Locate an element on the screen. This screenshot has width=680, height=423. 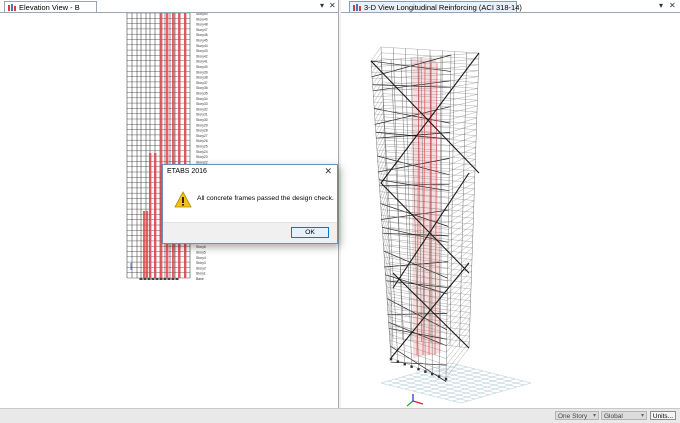
story-label: Story1 is located at coordinates (201, 274).